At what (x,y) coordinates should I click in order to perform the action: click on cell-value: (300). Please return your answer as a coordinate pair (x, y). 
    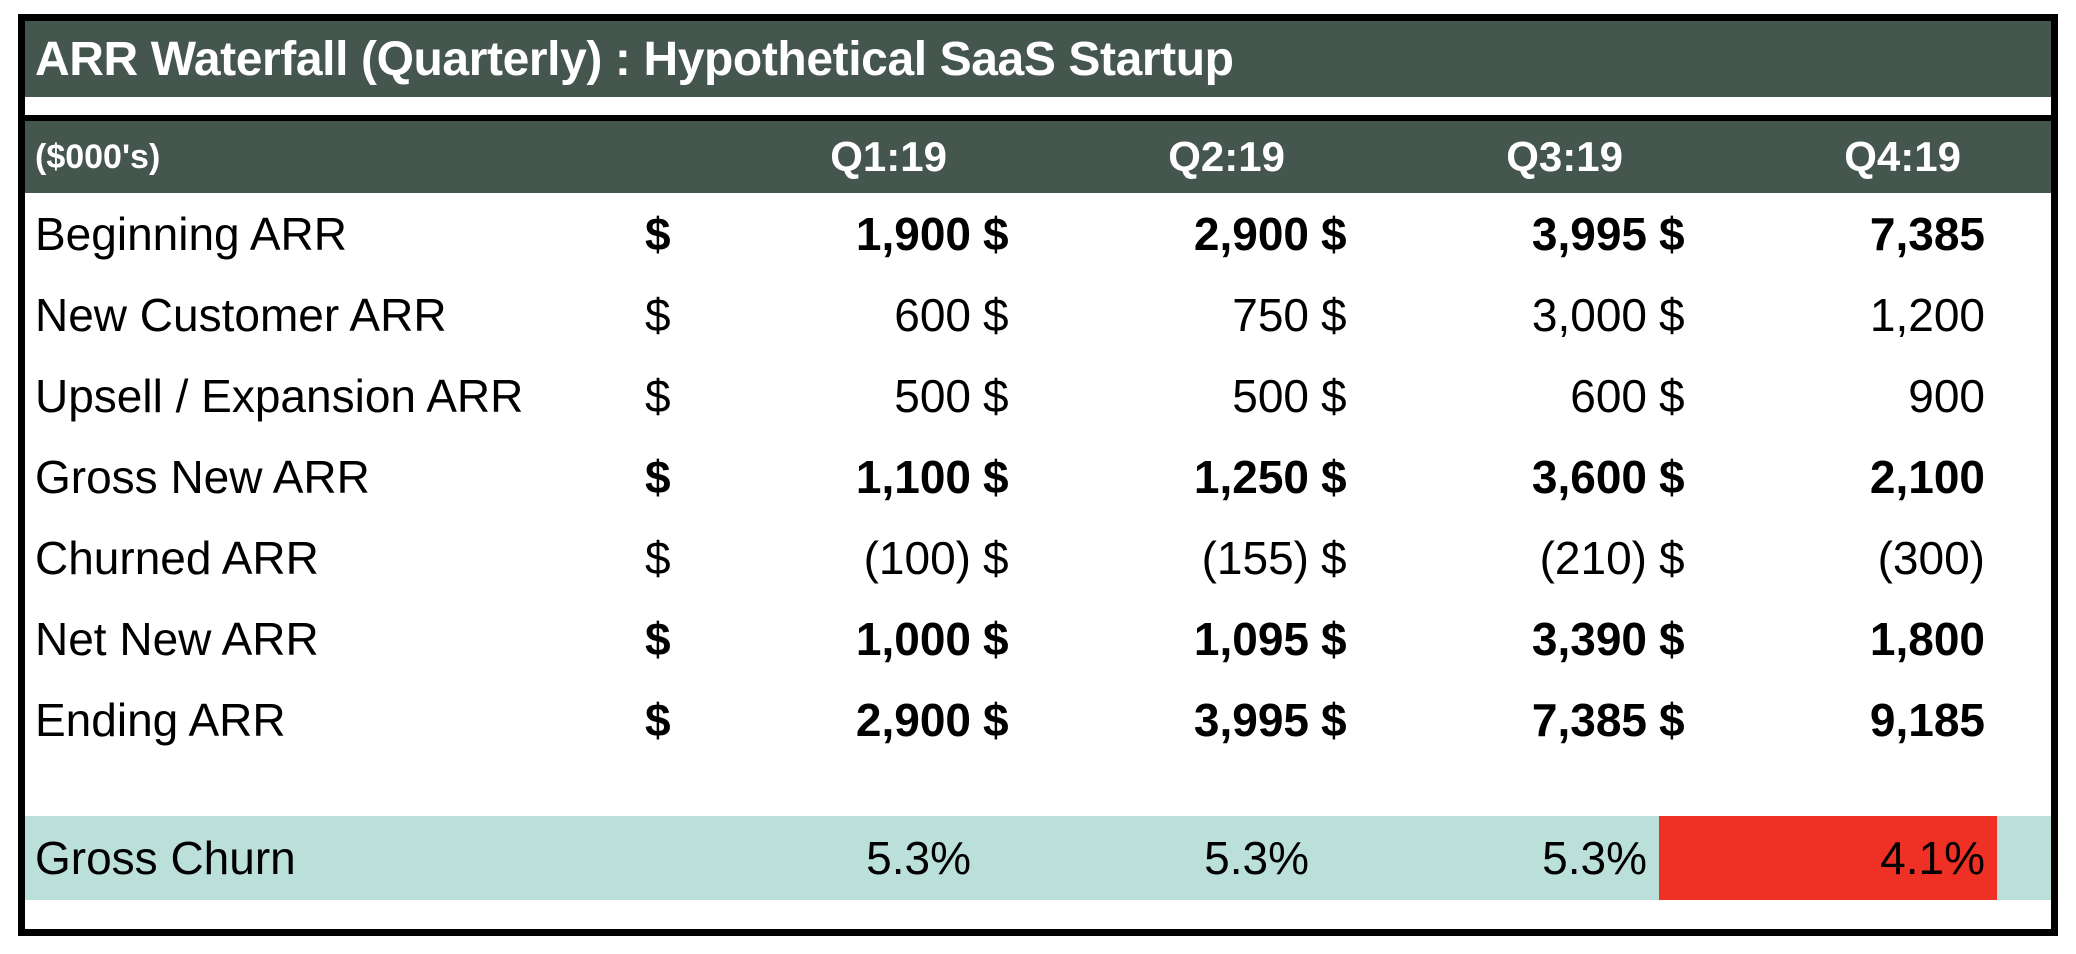
    Looking at the image, I should click on (1931, 557).